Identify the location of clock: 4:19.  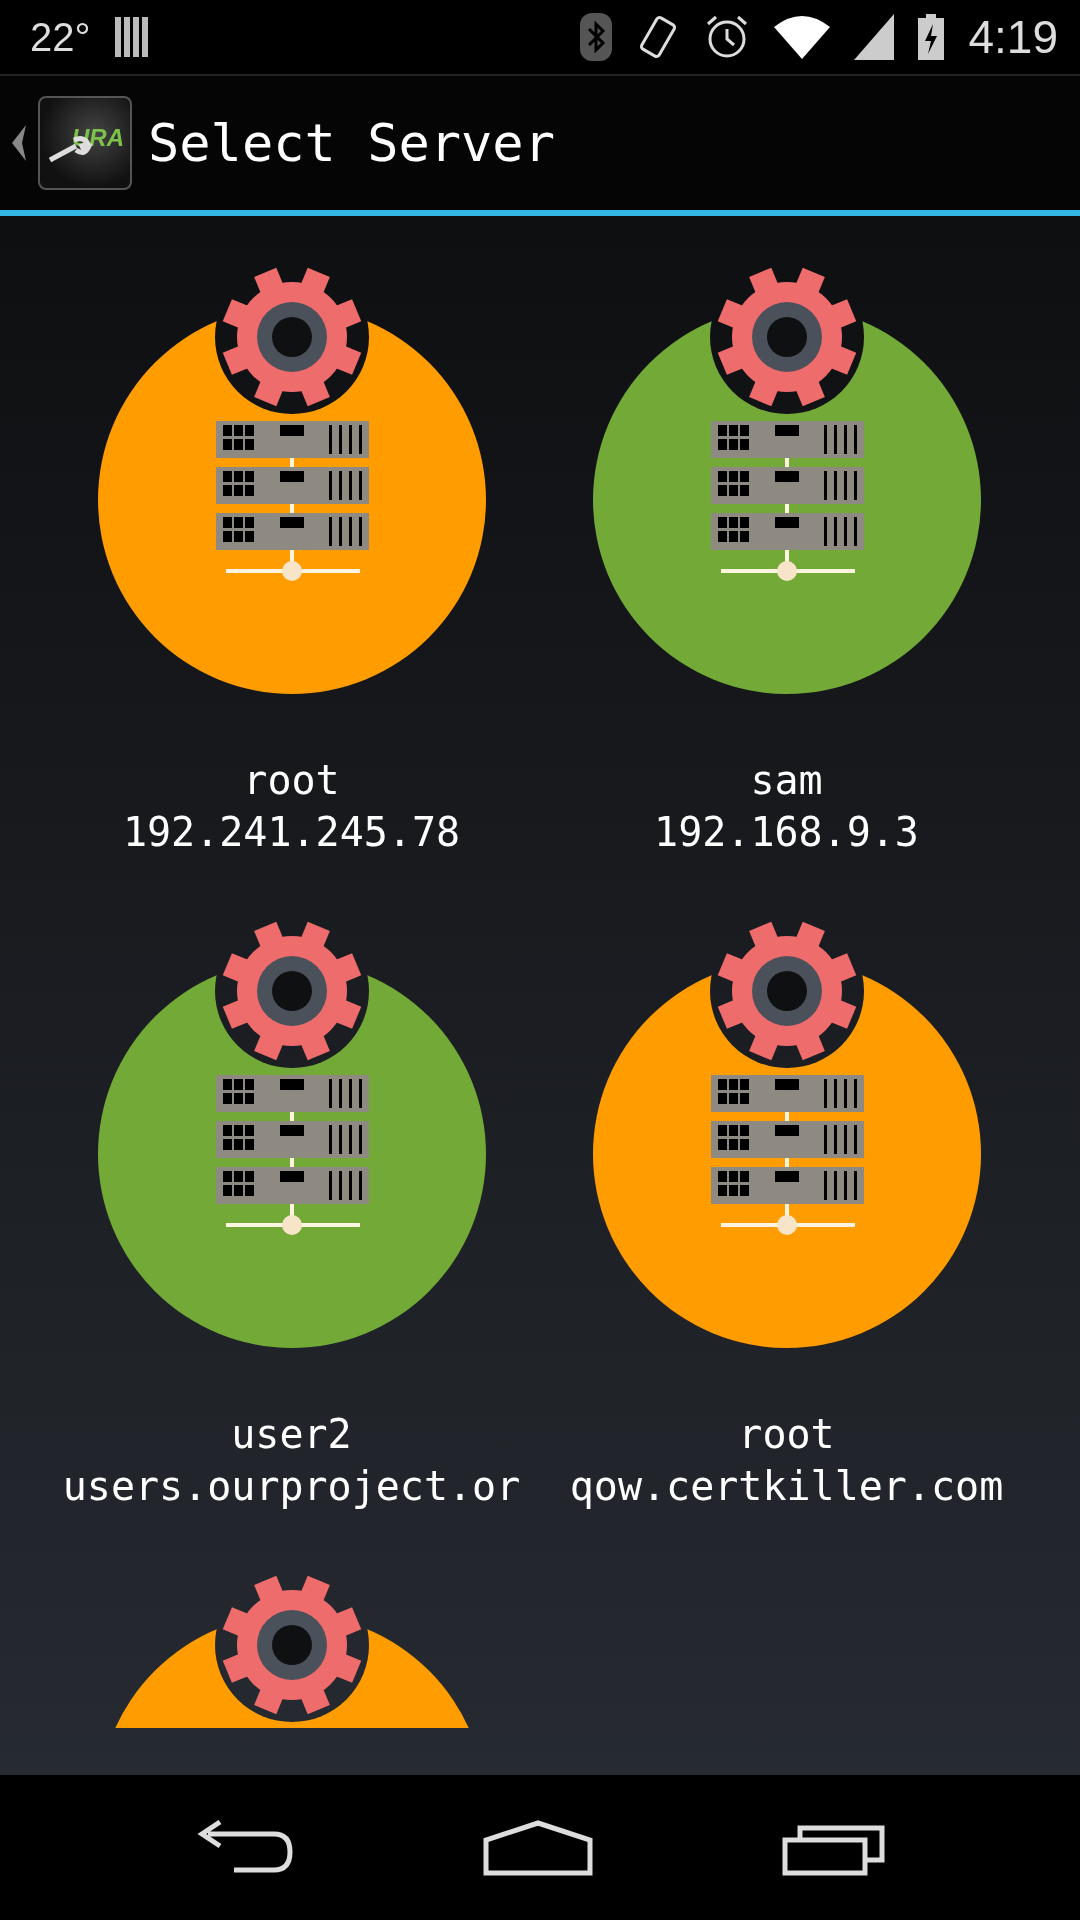
(1013, 37).